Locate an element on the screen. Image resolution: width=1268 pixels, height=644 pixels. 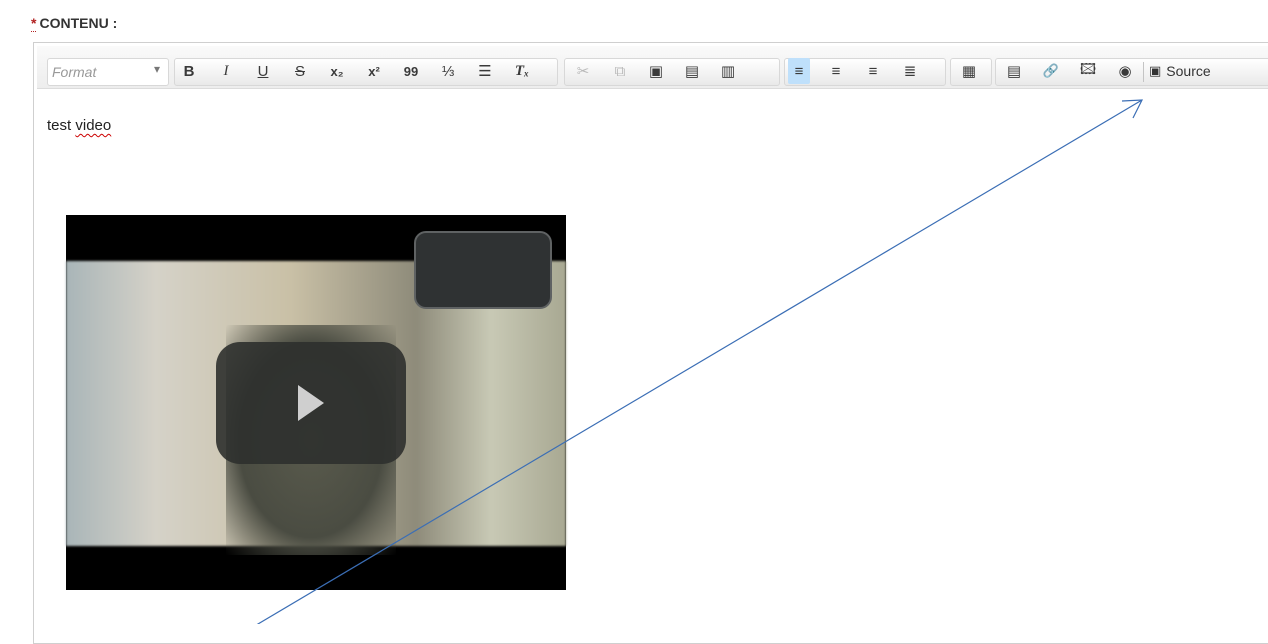
arrow-head-icon is located at coordinates (1132, 109).